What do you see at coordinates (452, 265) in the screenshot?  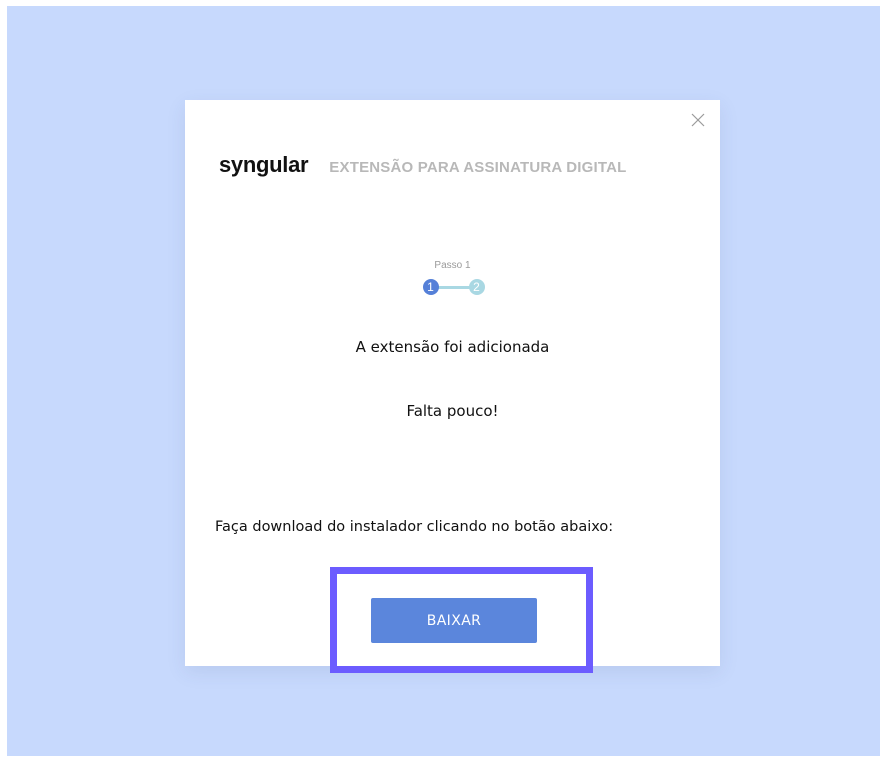 I see `step-caption: Passo 1` at bounding box center [452, 265].